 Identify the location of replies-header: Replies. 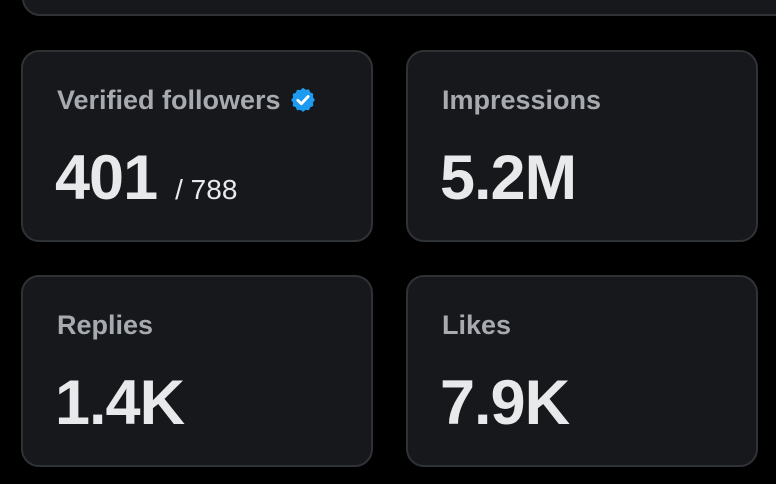
(105, 325).